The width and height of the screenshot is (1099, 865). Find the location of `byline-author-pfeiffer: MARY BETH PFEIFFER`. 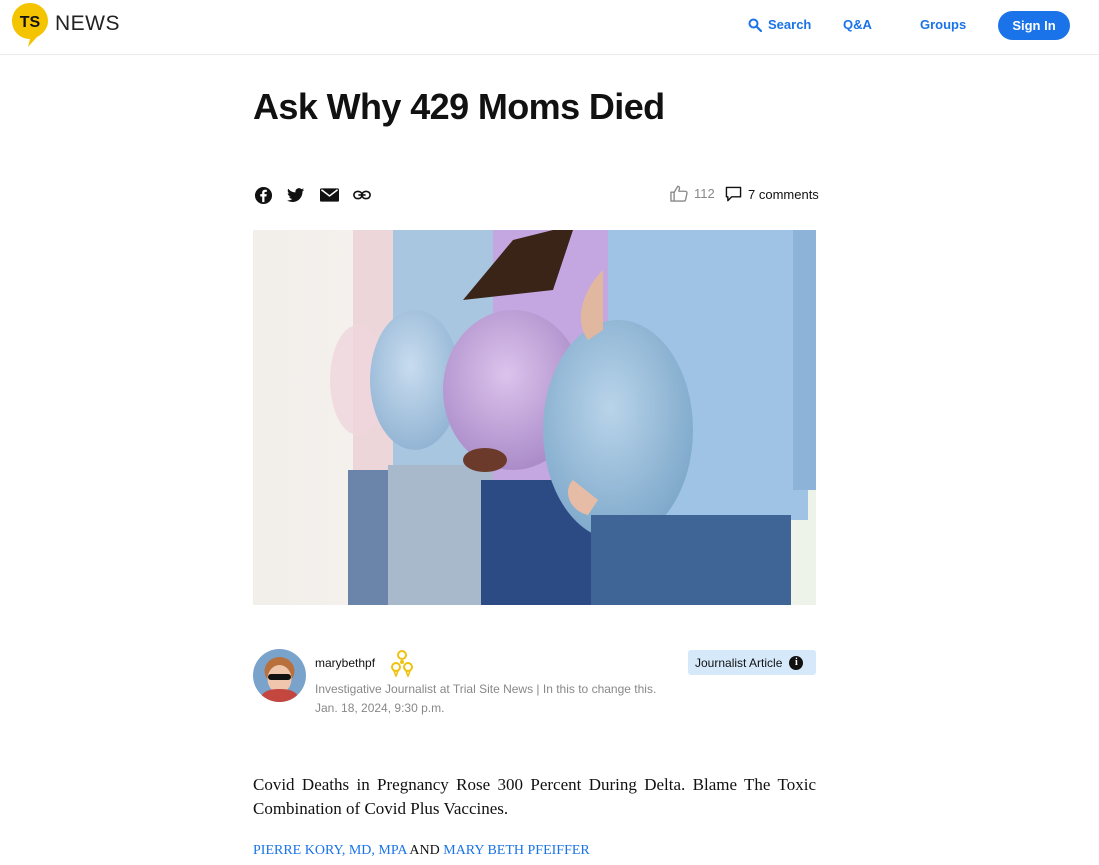

byline-author-pfeiffer: MARY BETH PFEIFFER is located at coordinates (516, 850).